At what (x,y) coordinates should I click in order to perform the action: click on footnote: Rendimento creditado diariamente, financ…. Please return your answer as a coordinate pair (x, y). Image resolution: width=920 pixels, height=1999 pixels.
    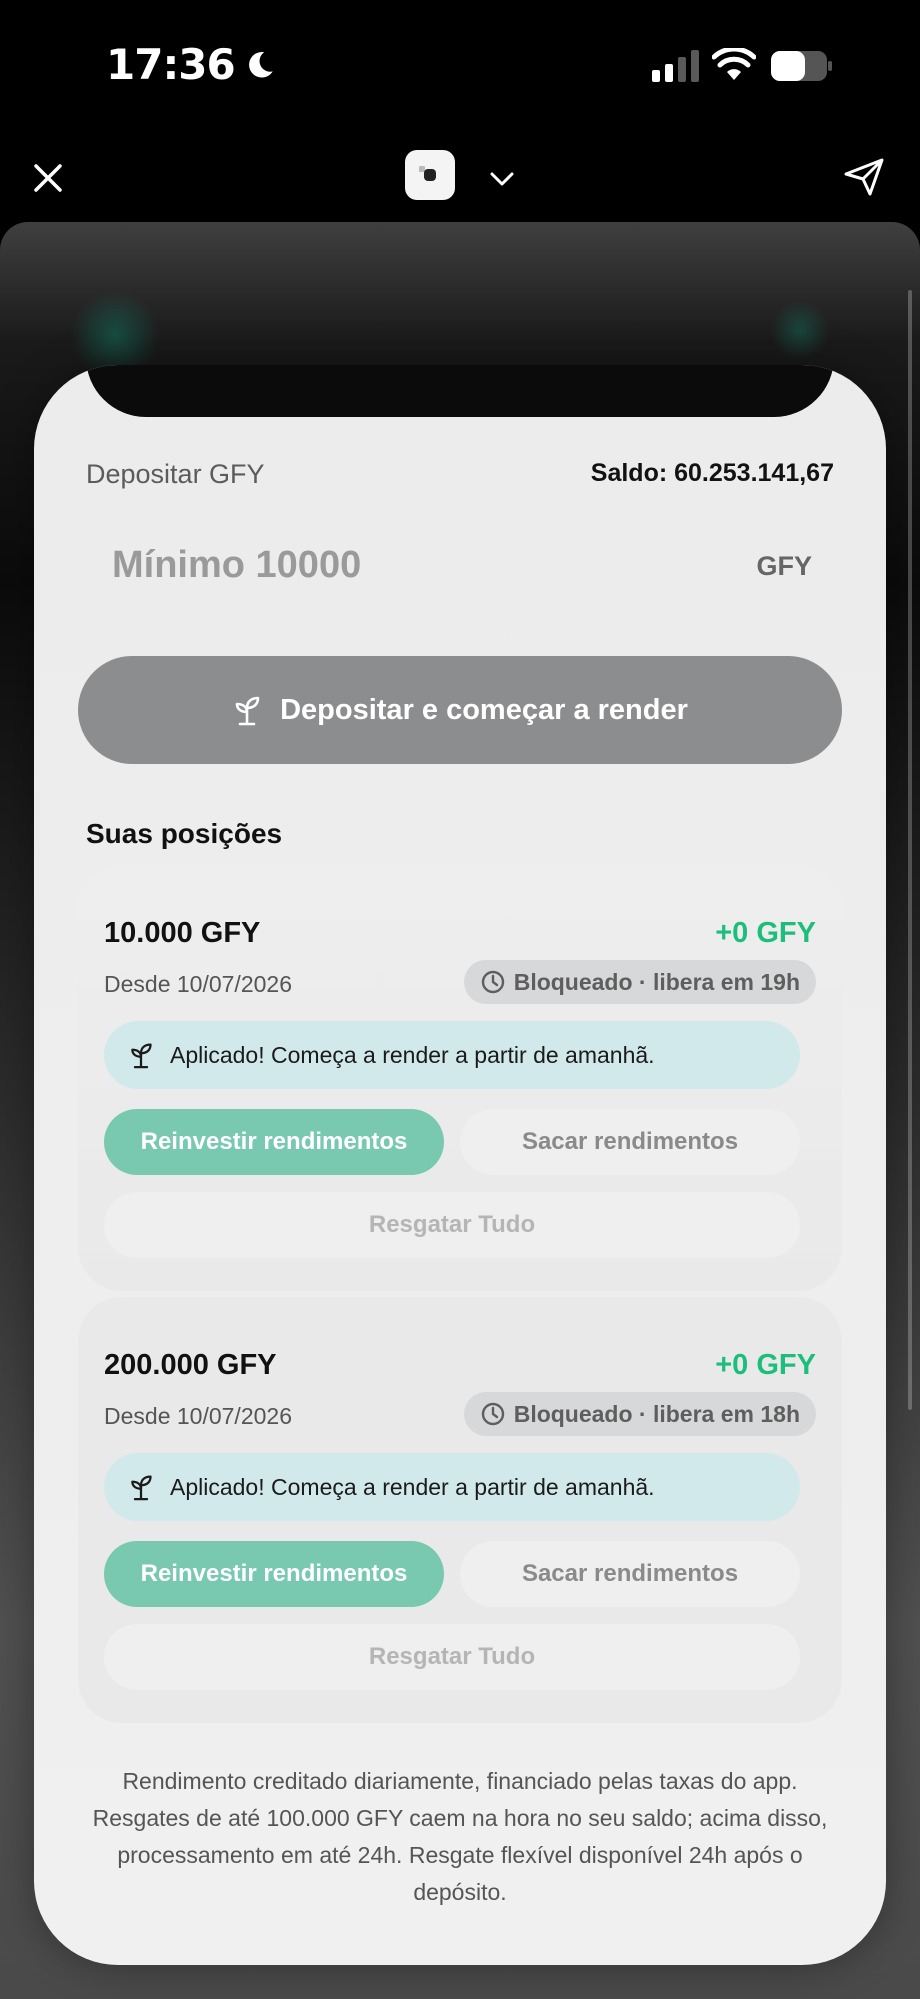
    Looking at the image, I should click on (460, 1836).